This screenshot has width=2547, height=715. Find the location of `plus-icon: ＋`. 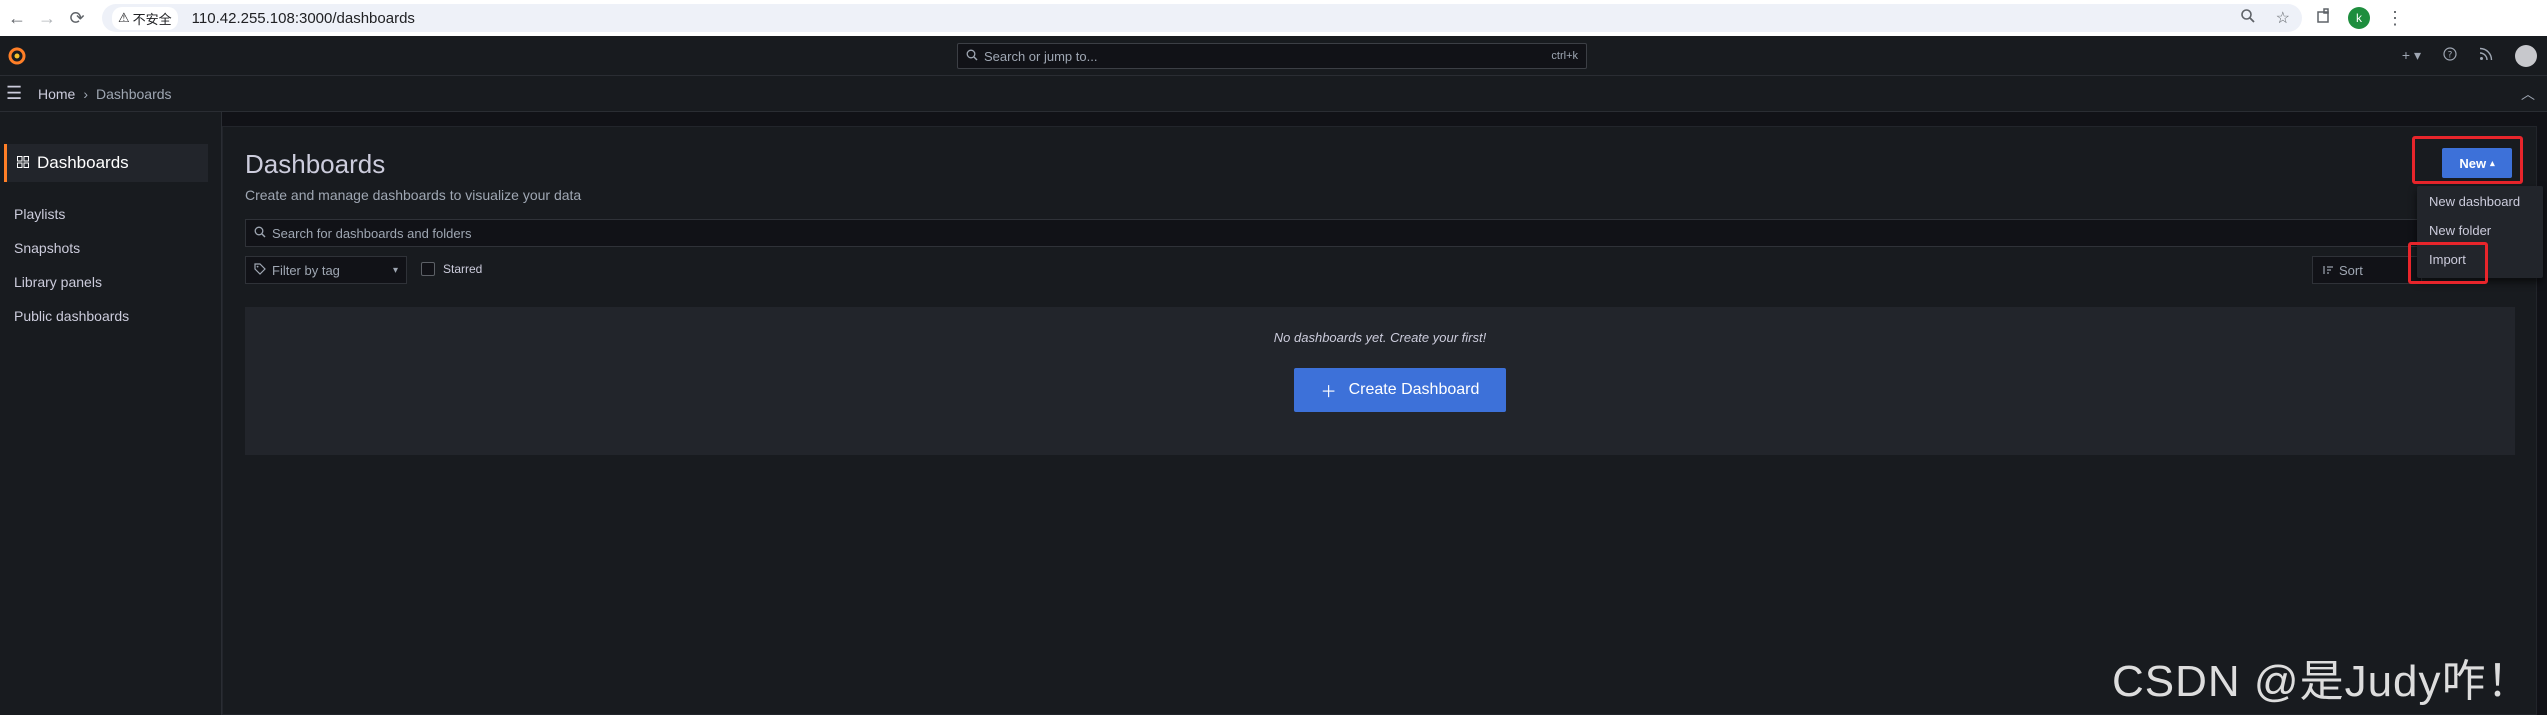

plus-icon: ＋ is located at coordinates (1328, 392).